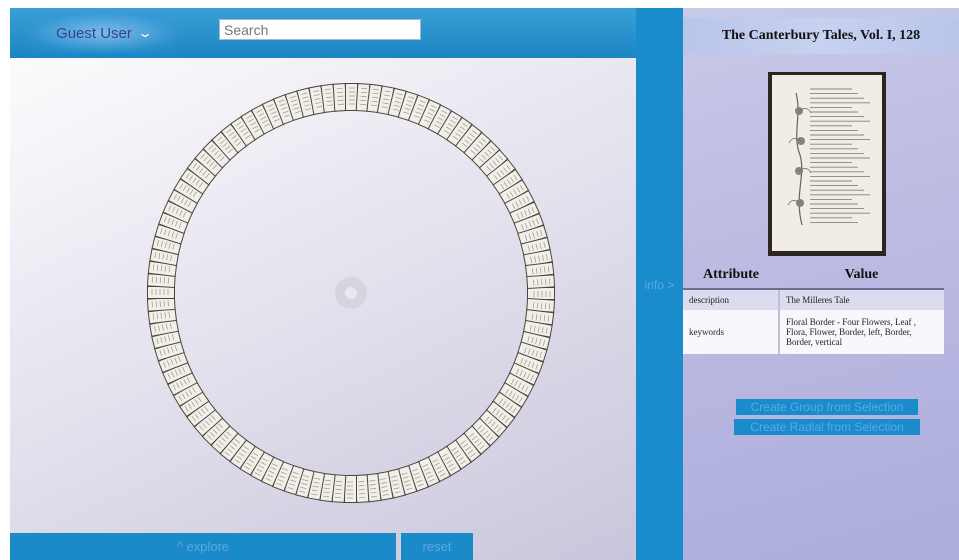 This screenshot has height=560, width=959. Describe the element at coordinates (731, 275) in the screenshot. I see `attribute-column-header: Attribute` at that location.